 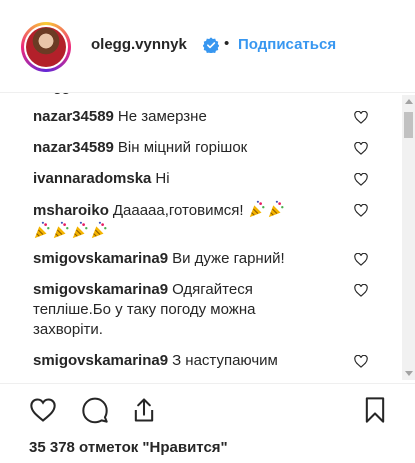 I want to click on comment-text: Ні, so click(x=162, y=178).